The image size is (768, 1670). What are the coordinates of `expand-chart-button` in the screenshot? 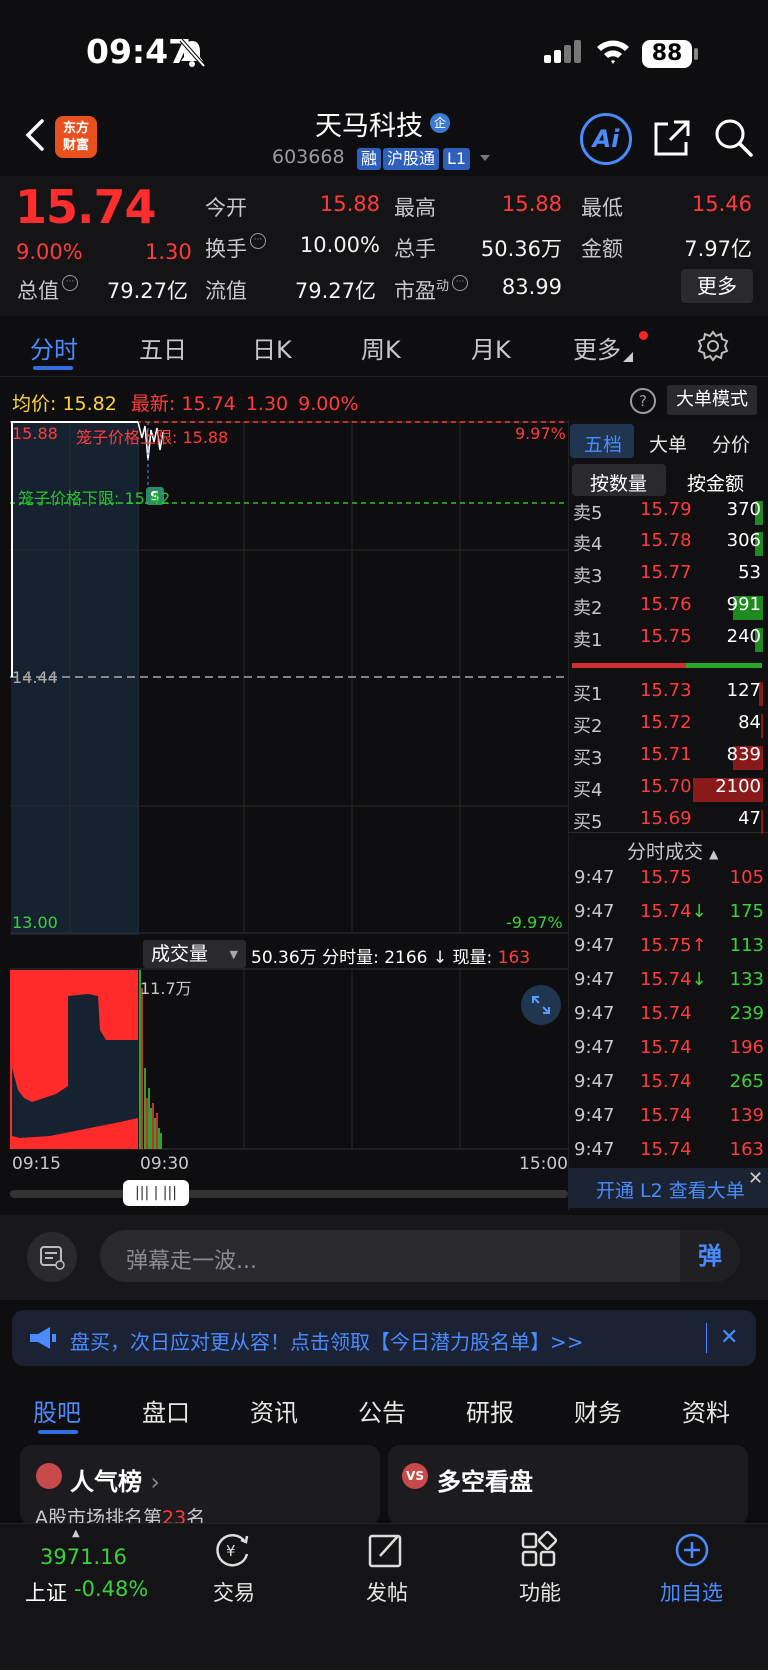 It's located at (541, 1005).